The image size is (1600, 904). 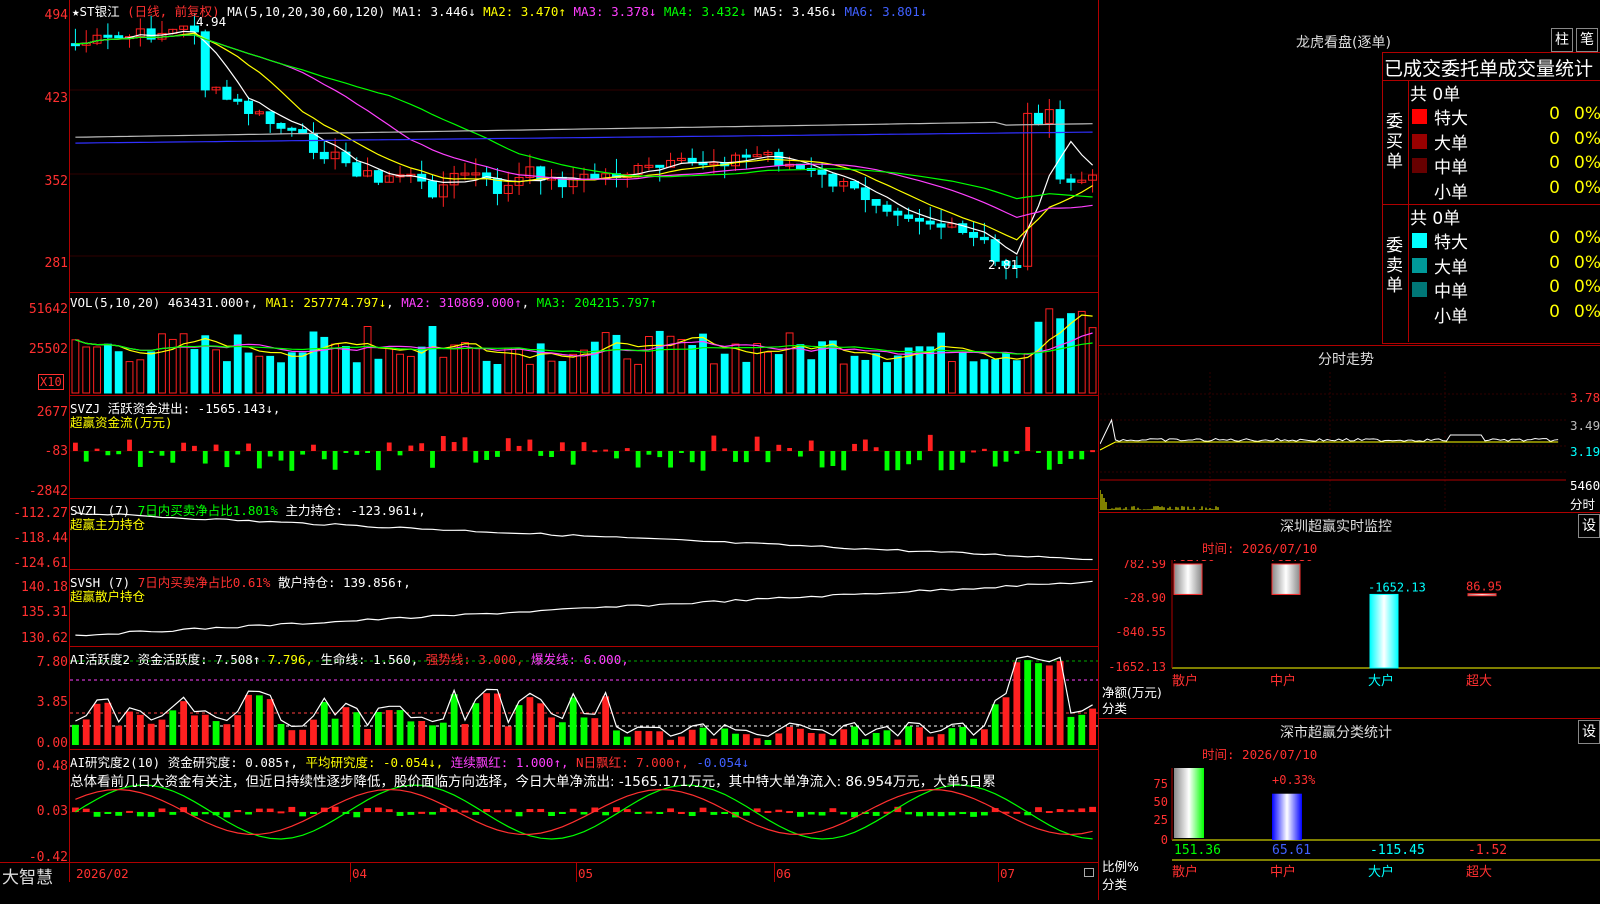 What do you see at coordinates (1589, 732) in the screenshot?
I see `cl-settings-button: 设` at bounding box center [1589, 732].